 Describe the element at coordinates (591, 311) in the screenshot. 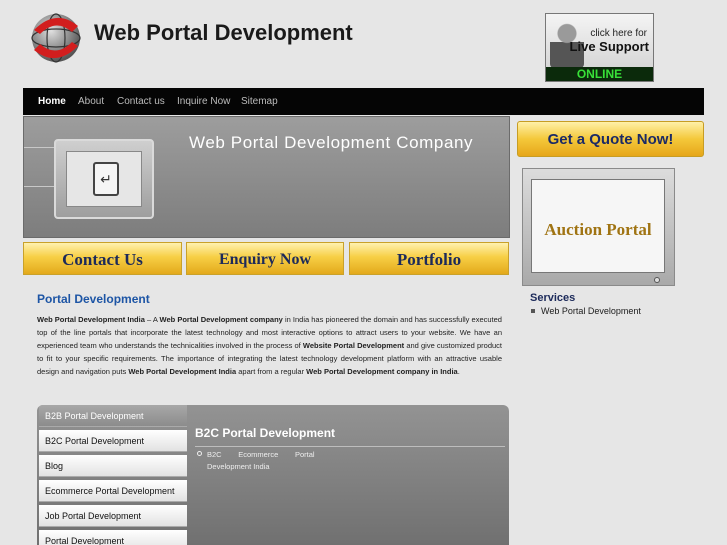

I see `services-item-label: Web Portal Development` at that location.